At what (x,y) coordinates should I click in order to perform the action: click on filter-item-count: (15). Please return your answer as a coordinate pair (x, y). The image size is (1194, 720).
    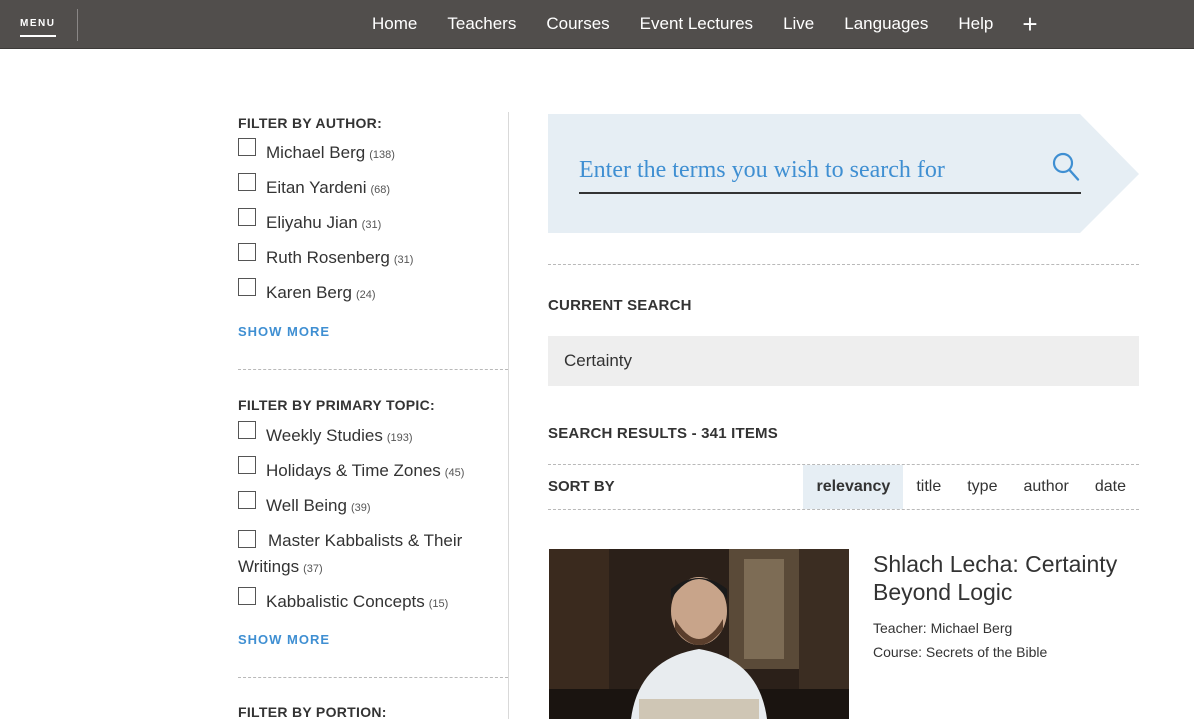
    Looking at the image, I should click on (438, 604).